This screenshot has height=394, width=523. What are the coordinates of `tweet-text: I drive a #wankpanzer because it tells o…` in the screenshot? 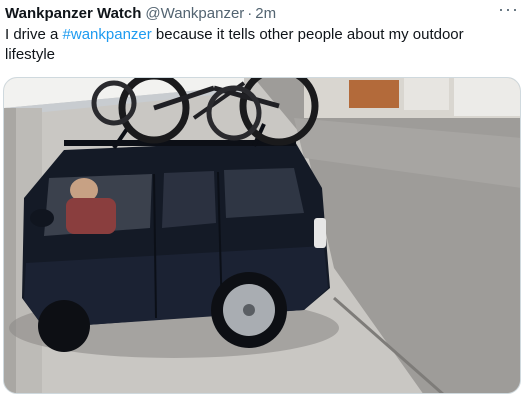 It's located at (255, 45).